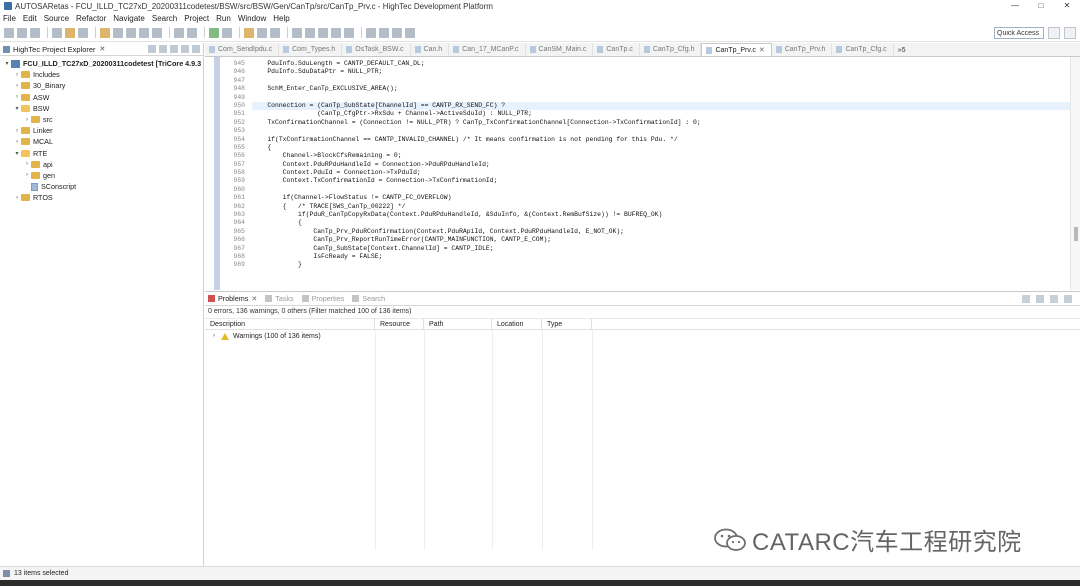 The image size is (1080, 586). I want to click on scrollbar-thumb, so click(1076, 234).